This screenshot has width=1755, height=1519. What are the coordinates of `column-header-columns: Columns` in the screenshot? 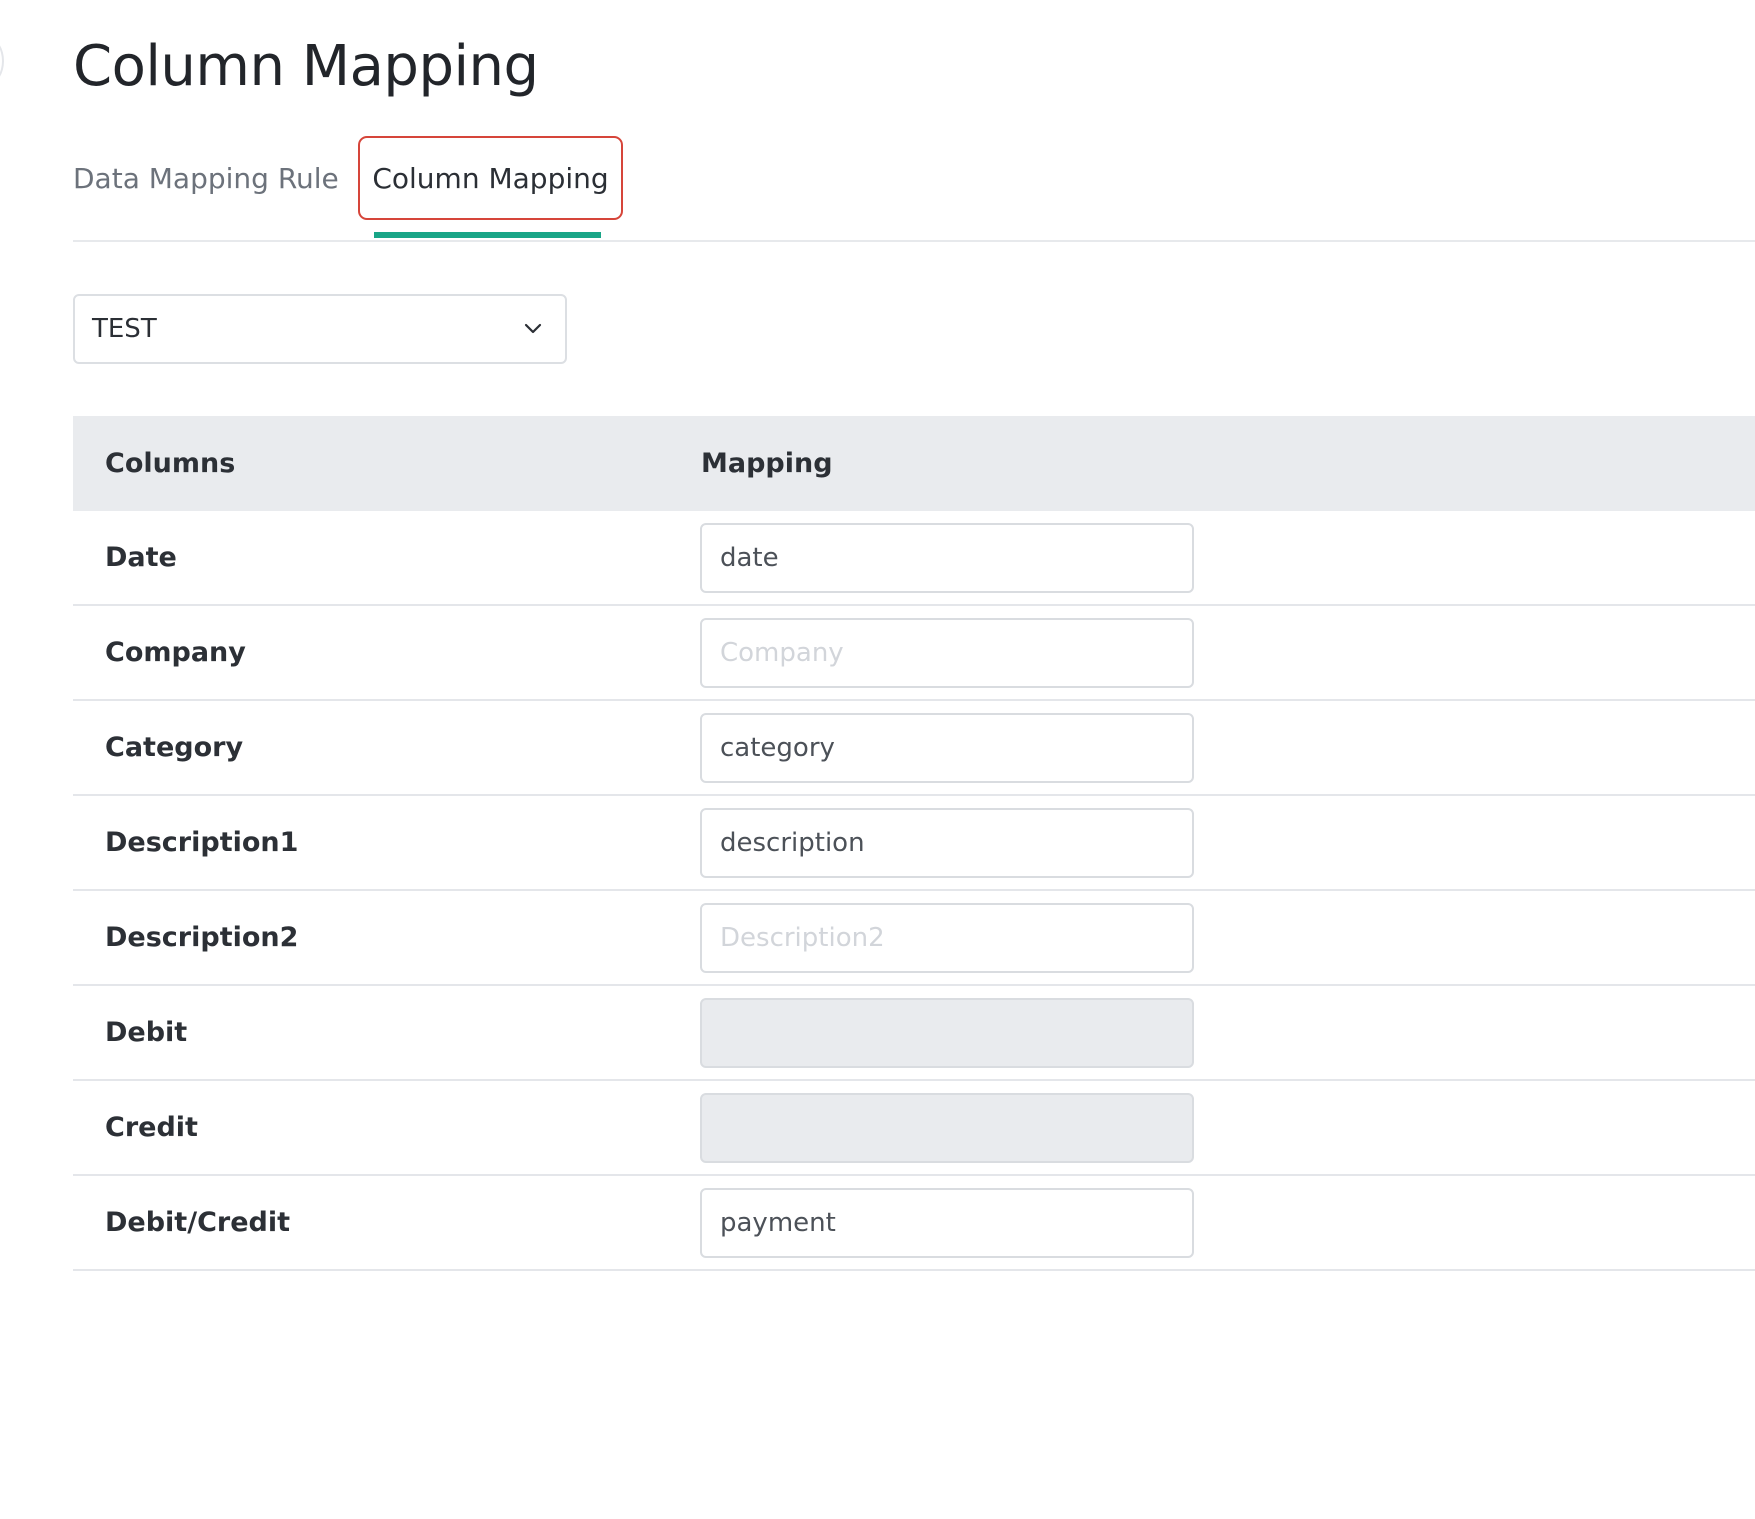 It's located at (170, 463).